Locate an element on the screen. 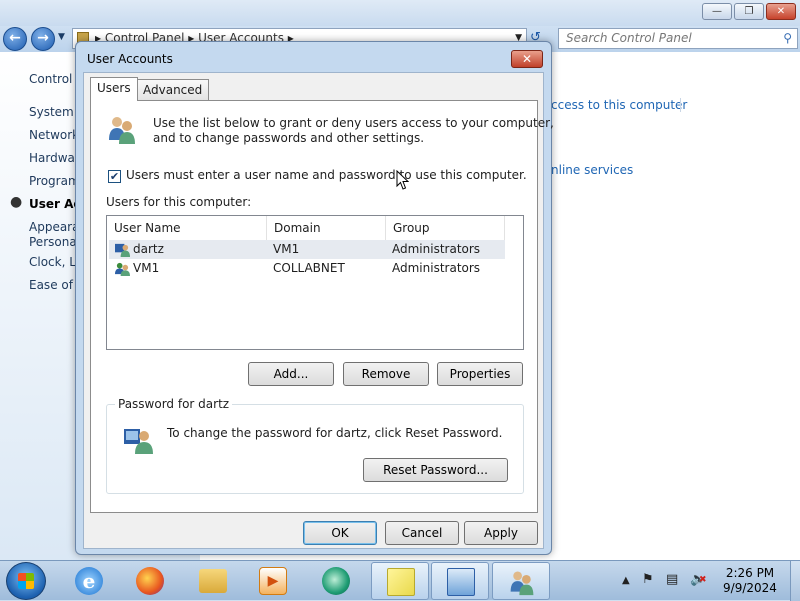 This screenshot has height=601, width=800. column-header-group: Group is located at coordinates (445, 228).